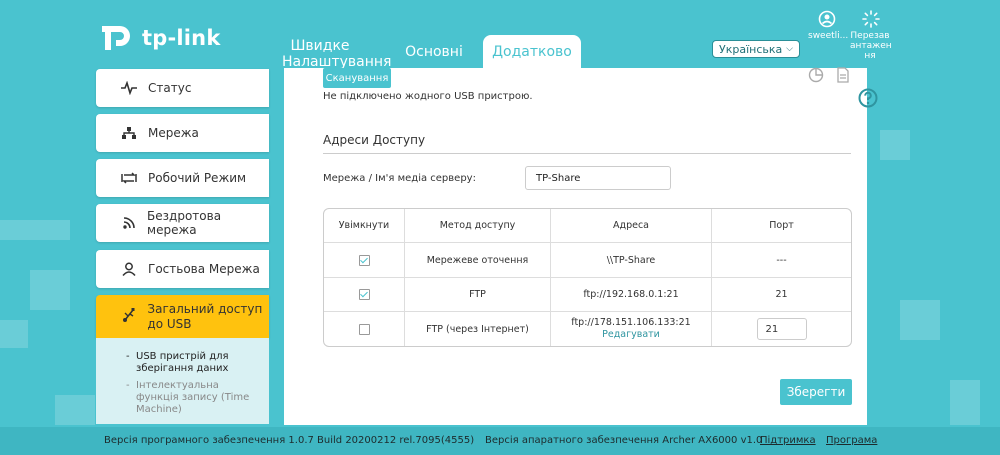 This screenshot has width=1000, height=455. What do you see at coordinates (181, 38) in the screenshot?
I see `logo-text: tp-link` at bounding box center [181, 38].